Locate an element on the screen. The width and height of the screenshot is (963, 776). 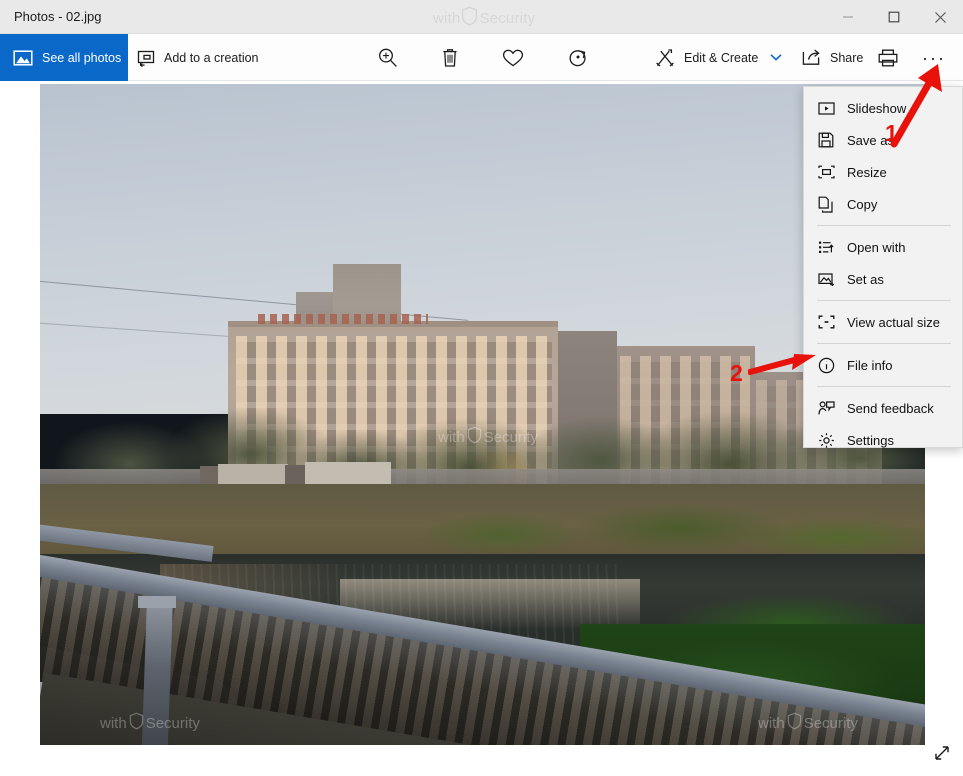
share-icon is located at coordinates (811, 58).